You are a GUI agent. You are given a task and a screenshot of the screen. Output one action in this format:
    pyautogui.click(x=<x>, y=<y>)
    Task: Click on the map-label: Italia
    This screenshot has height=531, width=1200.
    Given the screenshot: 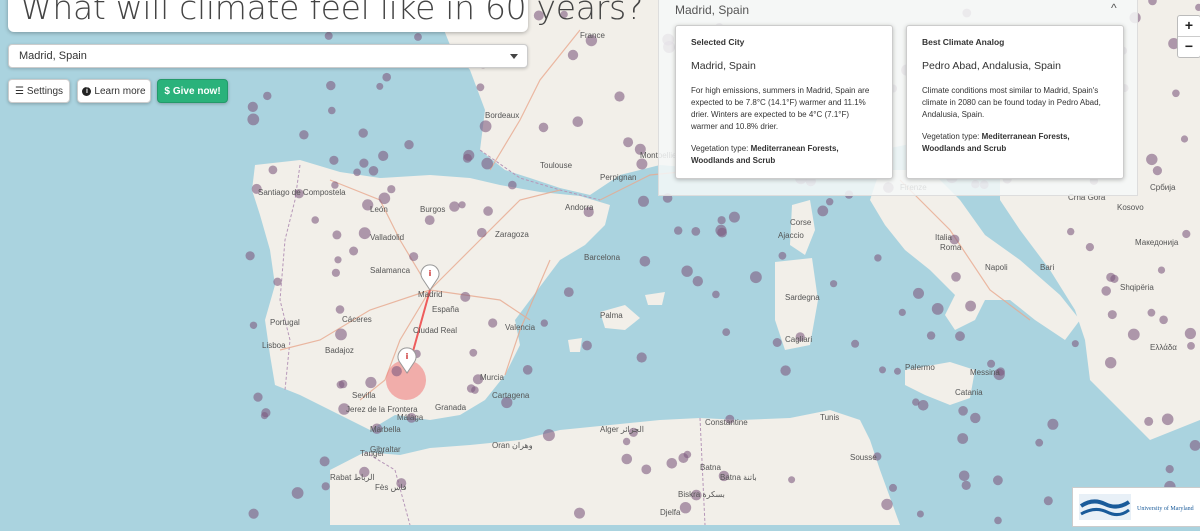 What is the action you would take?
    pyautogui.click(x=943, y=237)
    